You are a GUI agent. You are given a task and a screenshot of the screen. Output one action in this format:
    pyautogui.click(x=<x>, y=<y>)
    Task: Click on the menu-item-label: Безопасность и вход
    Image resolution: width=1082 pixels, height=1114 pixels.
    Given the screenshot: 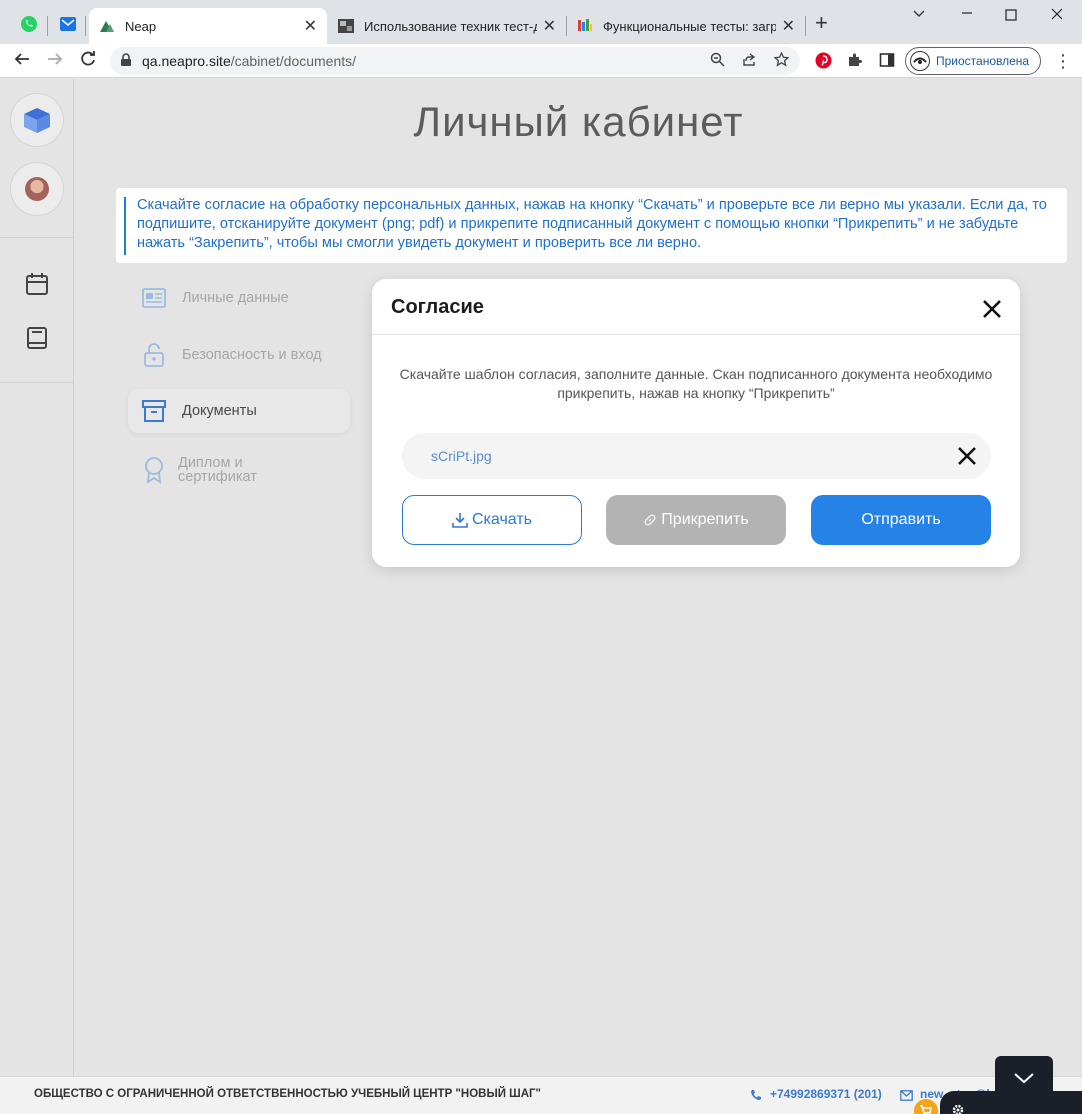 What is the action you would take?
    pyautogui.click(x=252, y=355)
    